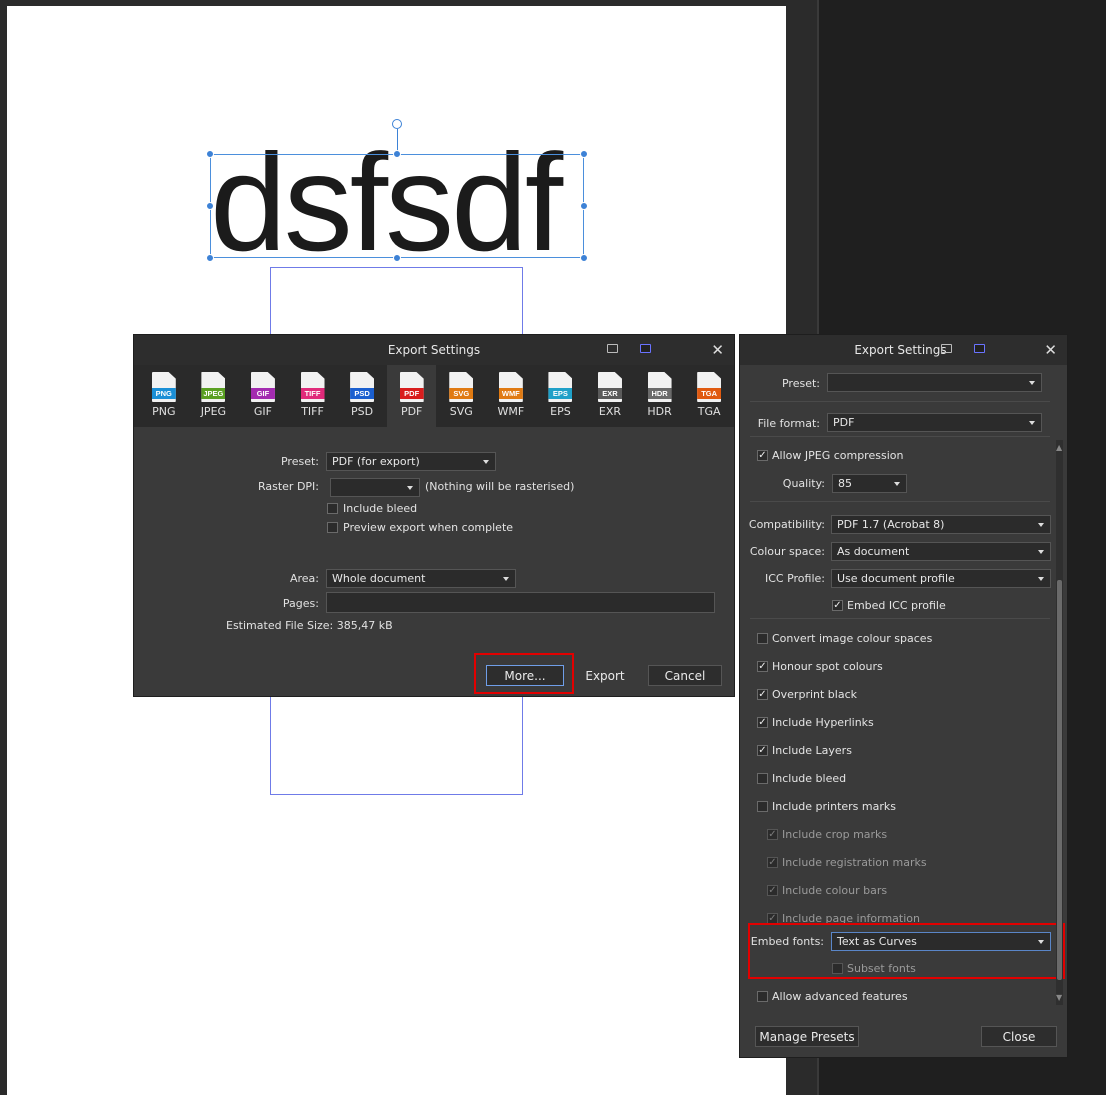 The width and height of the screenshot is (1106, 1095). I want to click on tab-label: WMF, so click(511, 411).